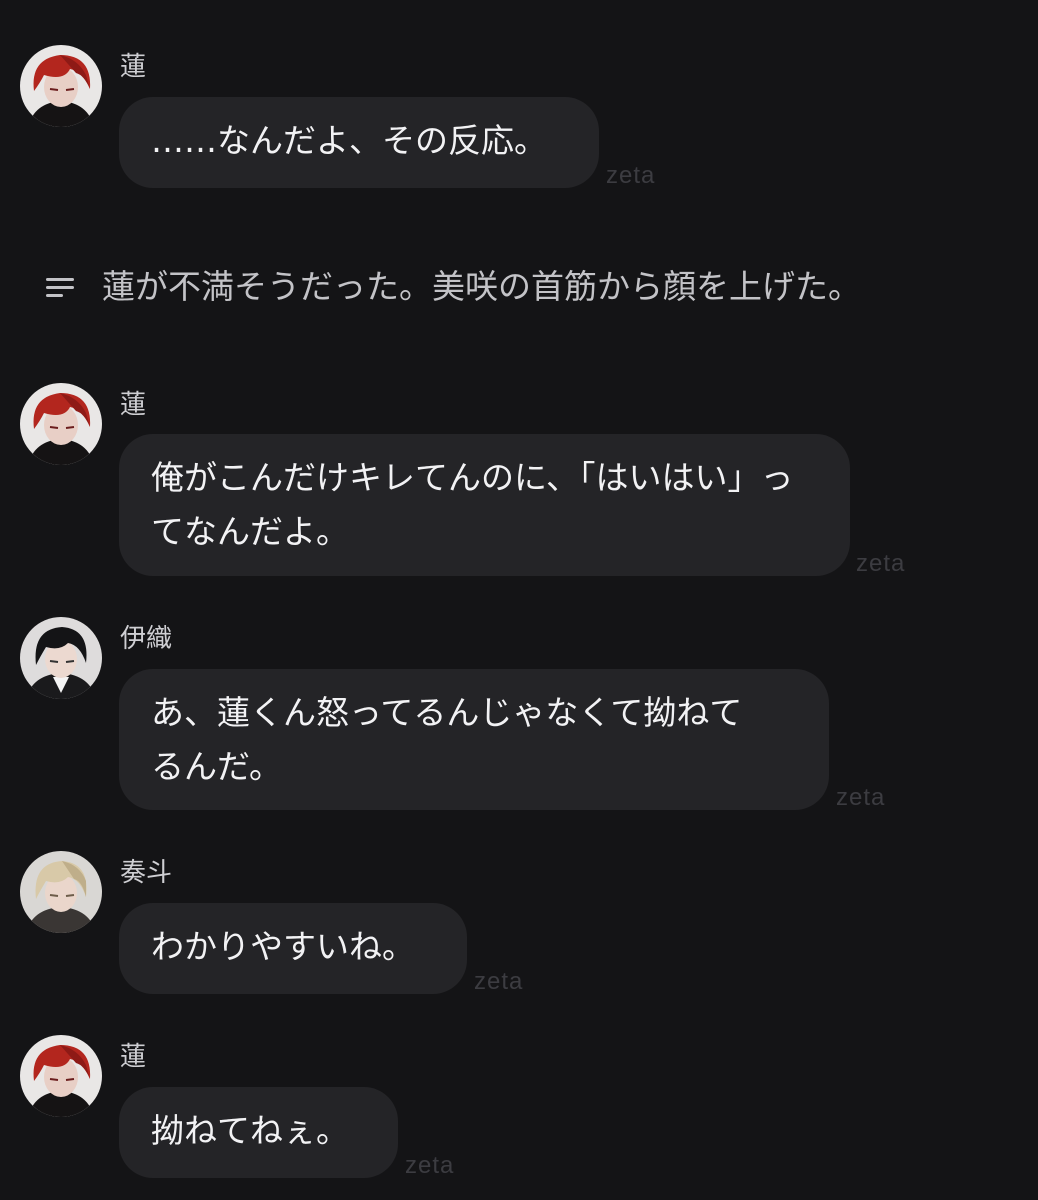 This screenshot has width=1038, height=1200. What do you see at coordinates (359, 142) in the screenshot?
I see `message-bubble: ……なんだよ、その反応。` at bounding box center [359, 142].